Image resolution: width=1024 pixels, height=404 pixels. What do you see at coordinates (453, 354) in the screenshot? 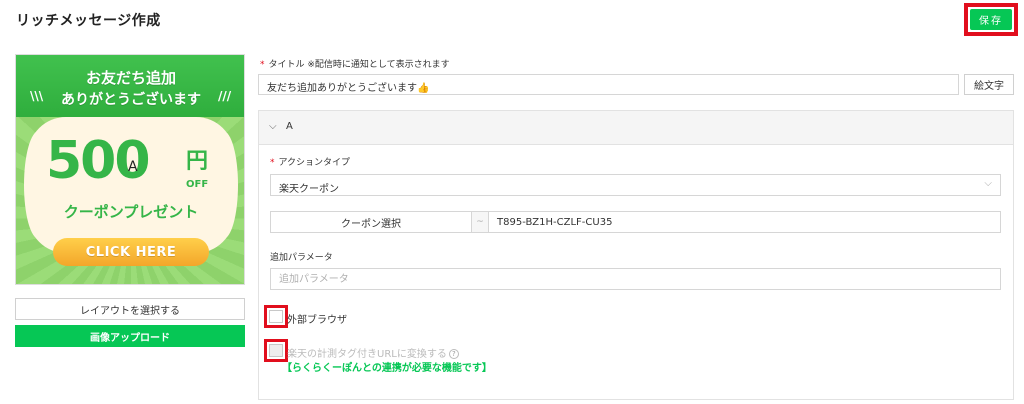
I see `help-icon: ?` at bounding box center [453, 354].